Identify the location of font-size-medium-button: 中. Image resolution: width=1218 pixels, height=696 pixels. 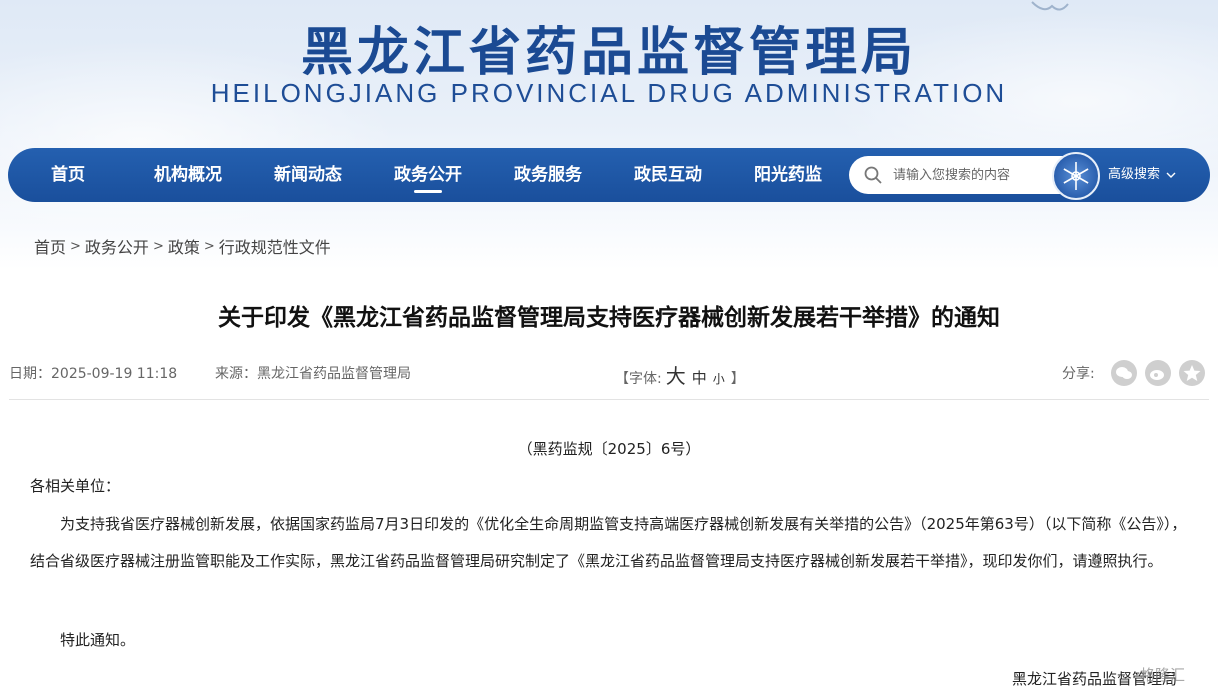
(699, 378).